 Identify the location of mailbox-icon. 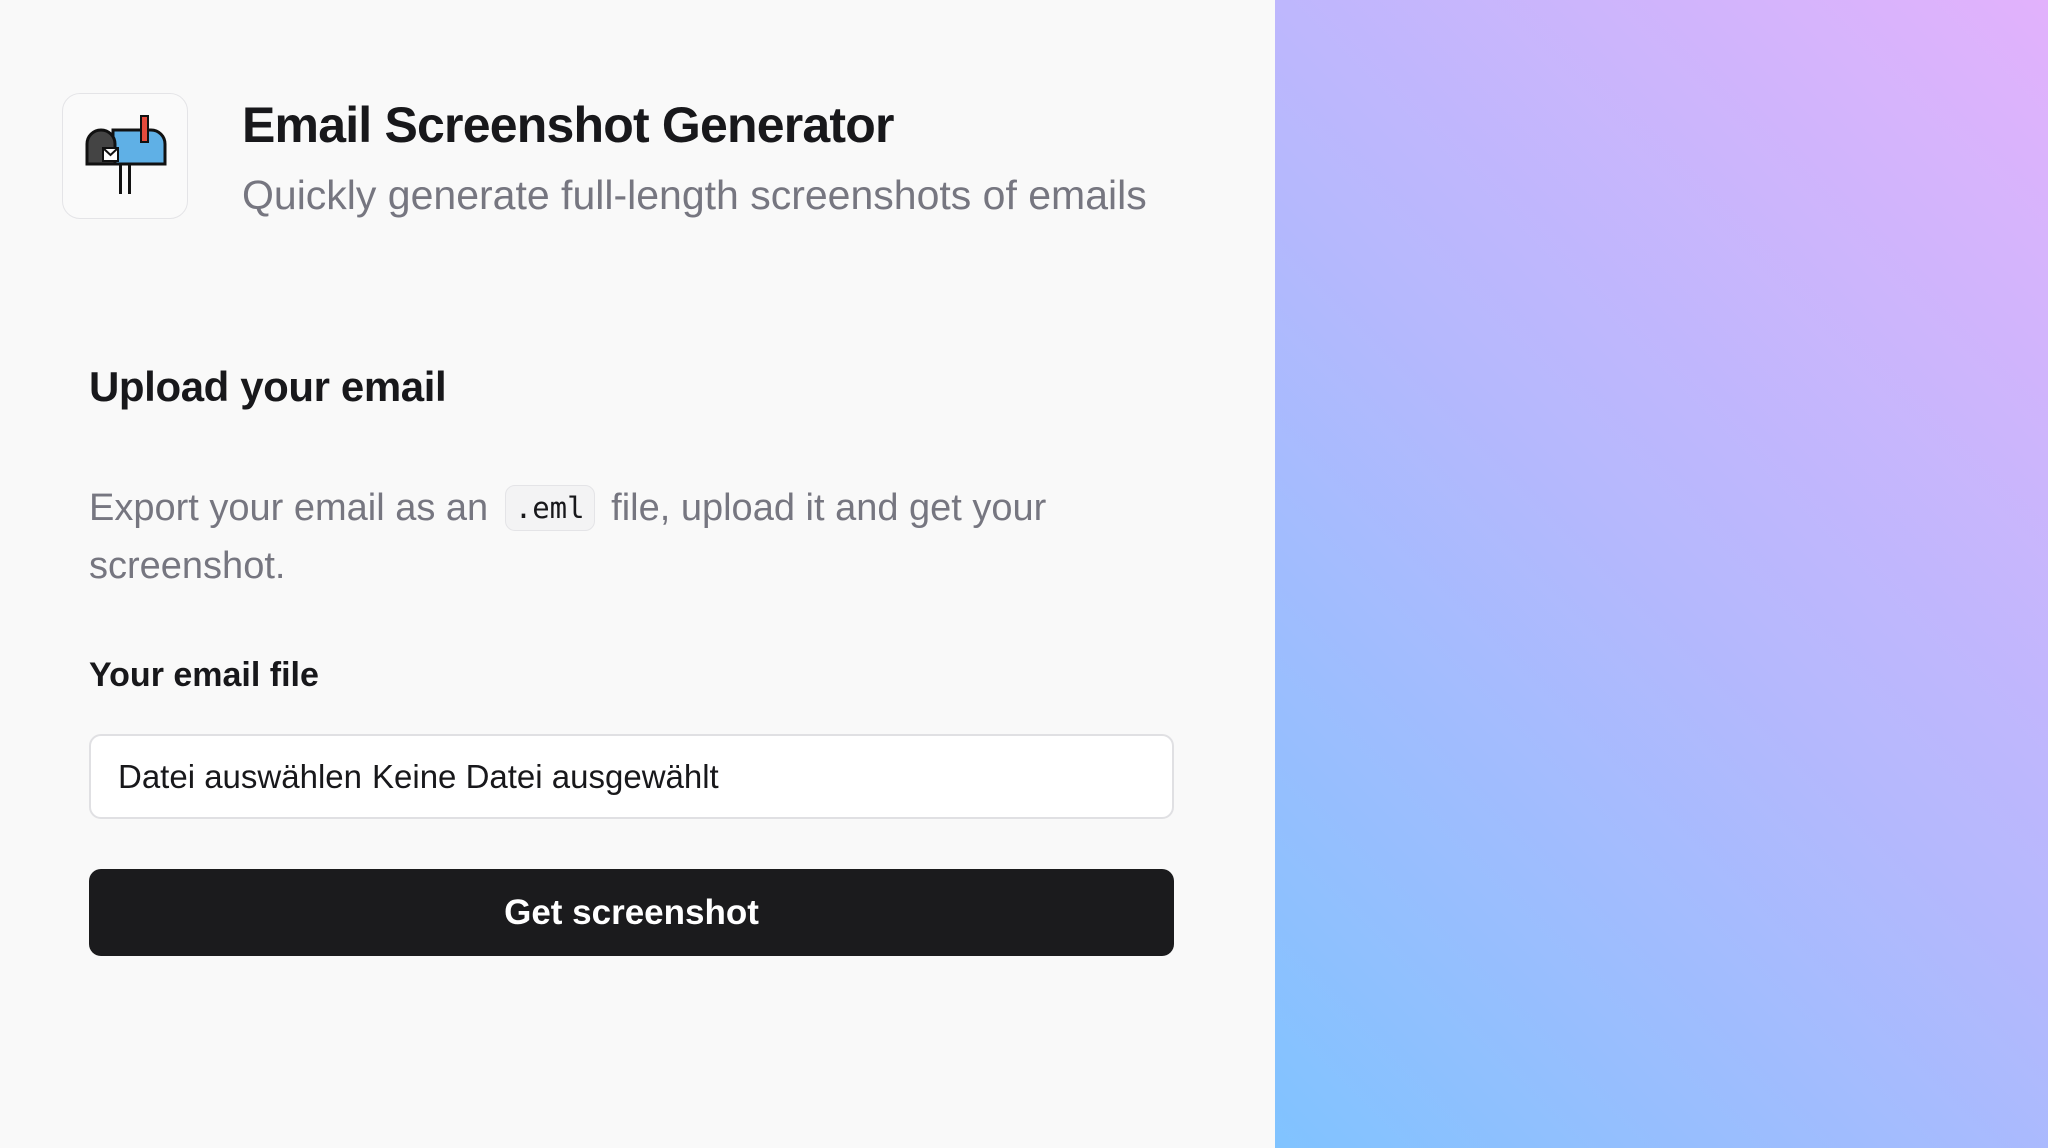
(126, 154).